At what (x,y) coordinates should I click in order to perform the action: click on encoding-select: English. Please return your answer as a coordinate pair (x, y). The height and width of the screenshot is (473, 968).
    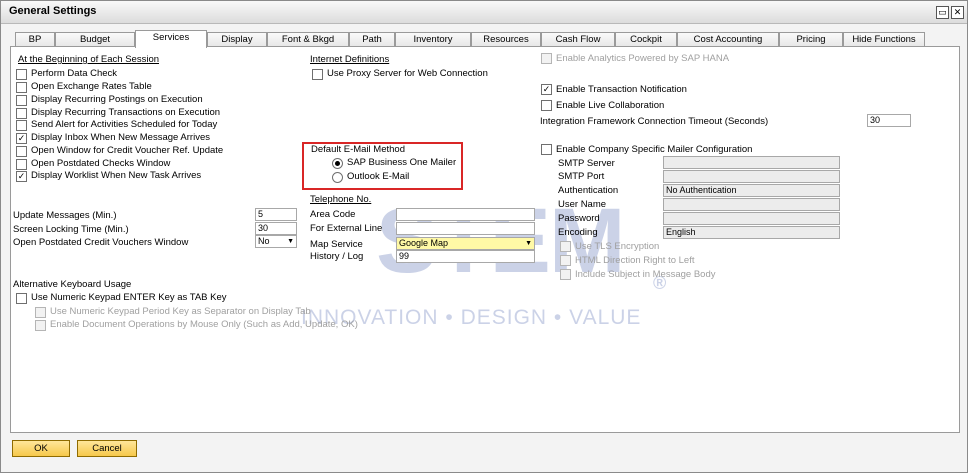
    Looking at the image, I should click on (751, 232).